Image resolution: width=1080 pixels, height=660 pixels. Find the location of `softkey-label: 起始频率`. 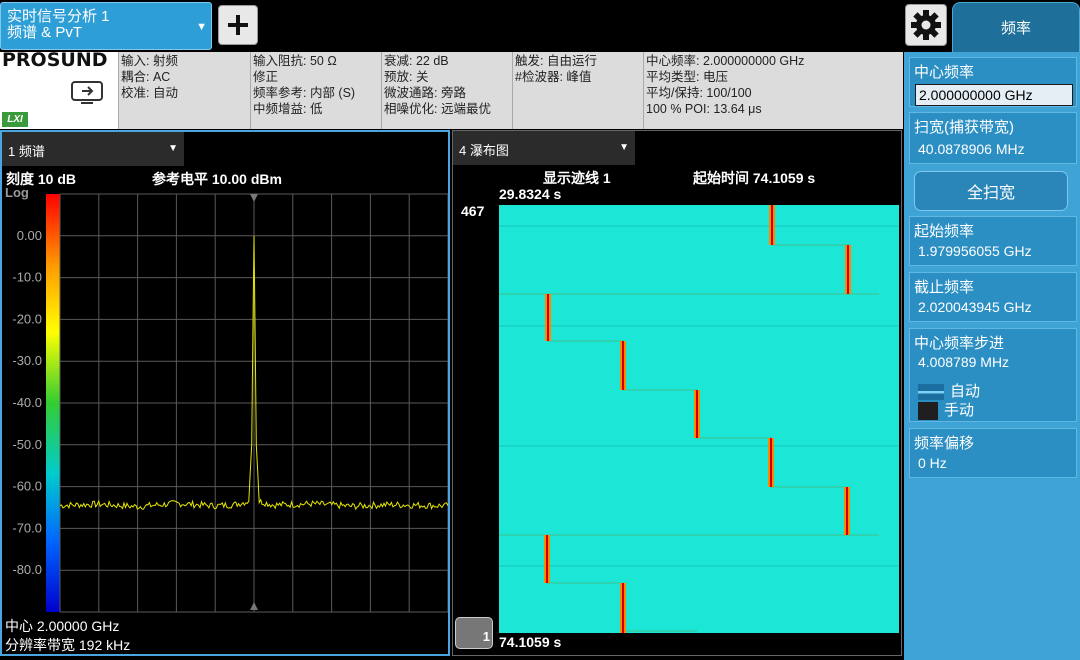

softkey-label: 起始频率 is located at coordinates (944, 231).